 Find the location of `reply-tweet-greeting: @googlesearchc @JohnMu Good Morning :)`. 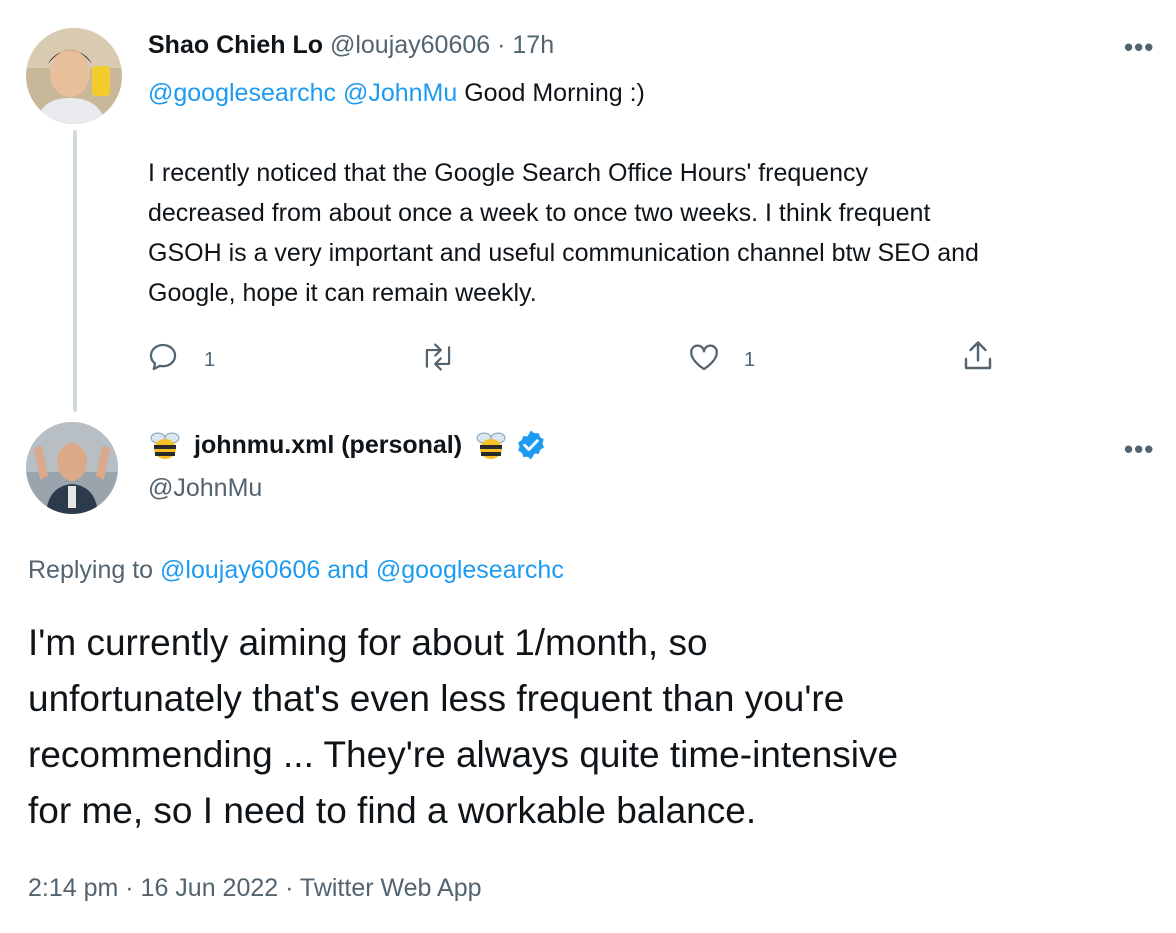

reply-tweet-greeting: @googlesearchc @JohnMu Good Morning :) is located at coordinates (396, 93).